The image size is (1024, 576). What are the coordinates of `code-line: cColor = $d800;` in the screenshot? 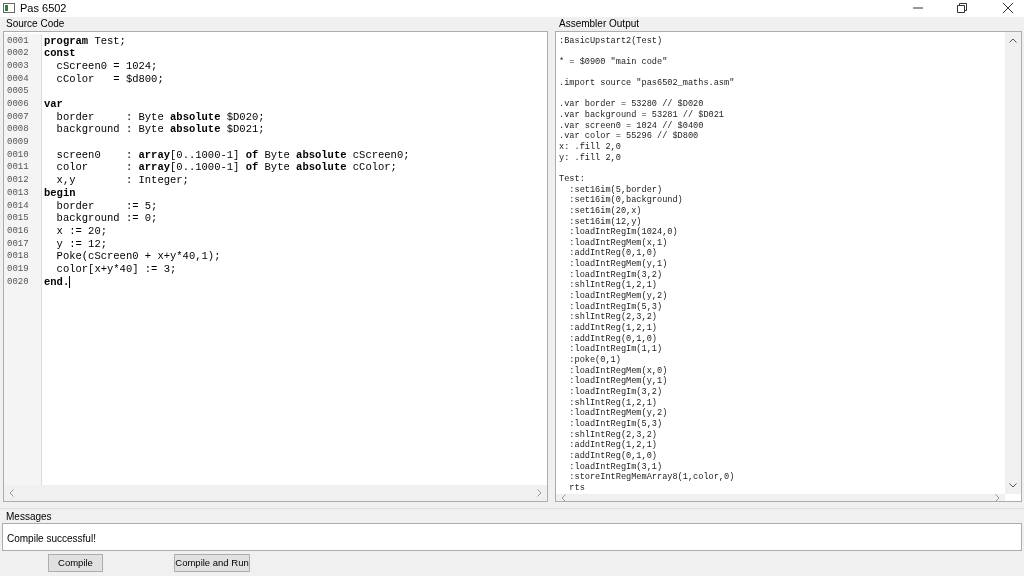 It's located at (109, 79).